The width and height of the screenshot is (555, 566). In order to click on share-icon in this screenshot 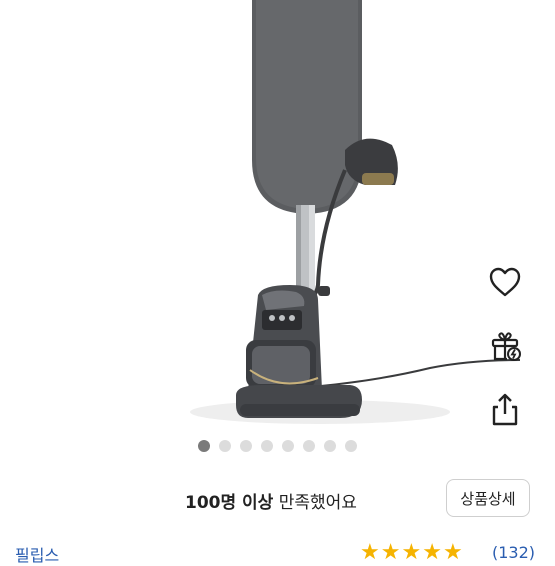, I will do `click(505, 409)`.